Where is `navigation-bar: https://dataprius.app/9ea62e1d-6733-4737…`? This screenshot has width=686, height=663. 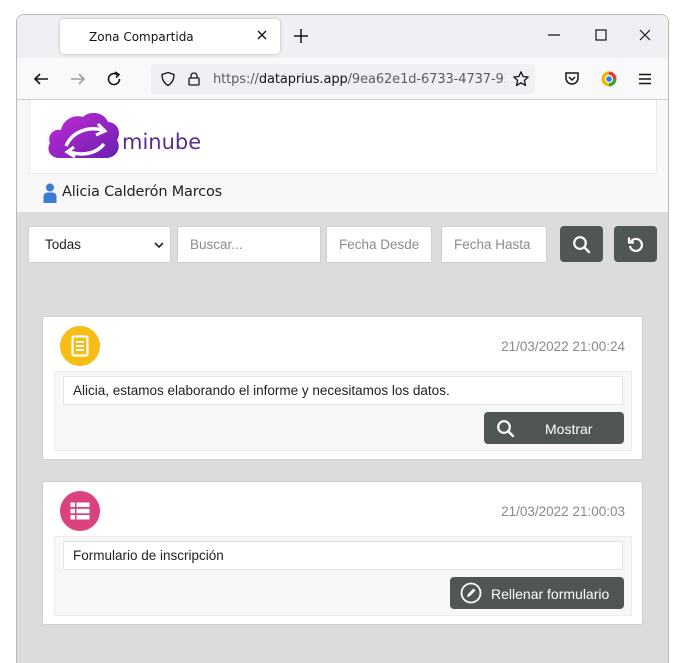 navigation-bar: https://dataprius.app/9ea62e1d-6733-4737… is located at coordinates (342, 79).